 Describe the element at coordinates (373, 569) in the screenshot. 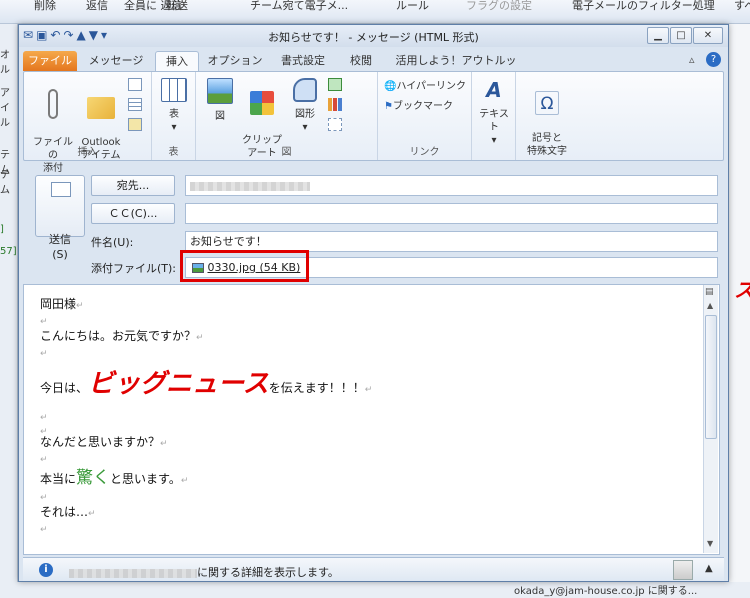

I see `people-pane-bar: i に関する詳細を表示します。 ▲` at that location.